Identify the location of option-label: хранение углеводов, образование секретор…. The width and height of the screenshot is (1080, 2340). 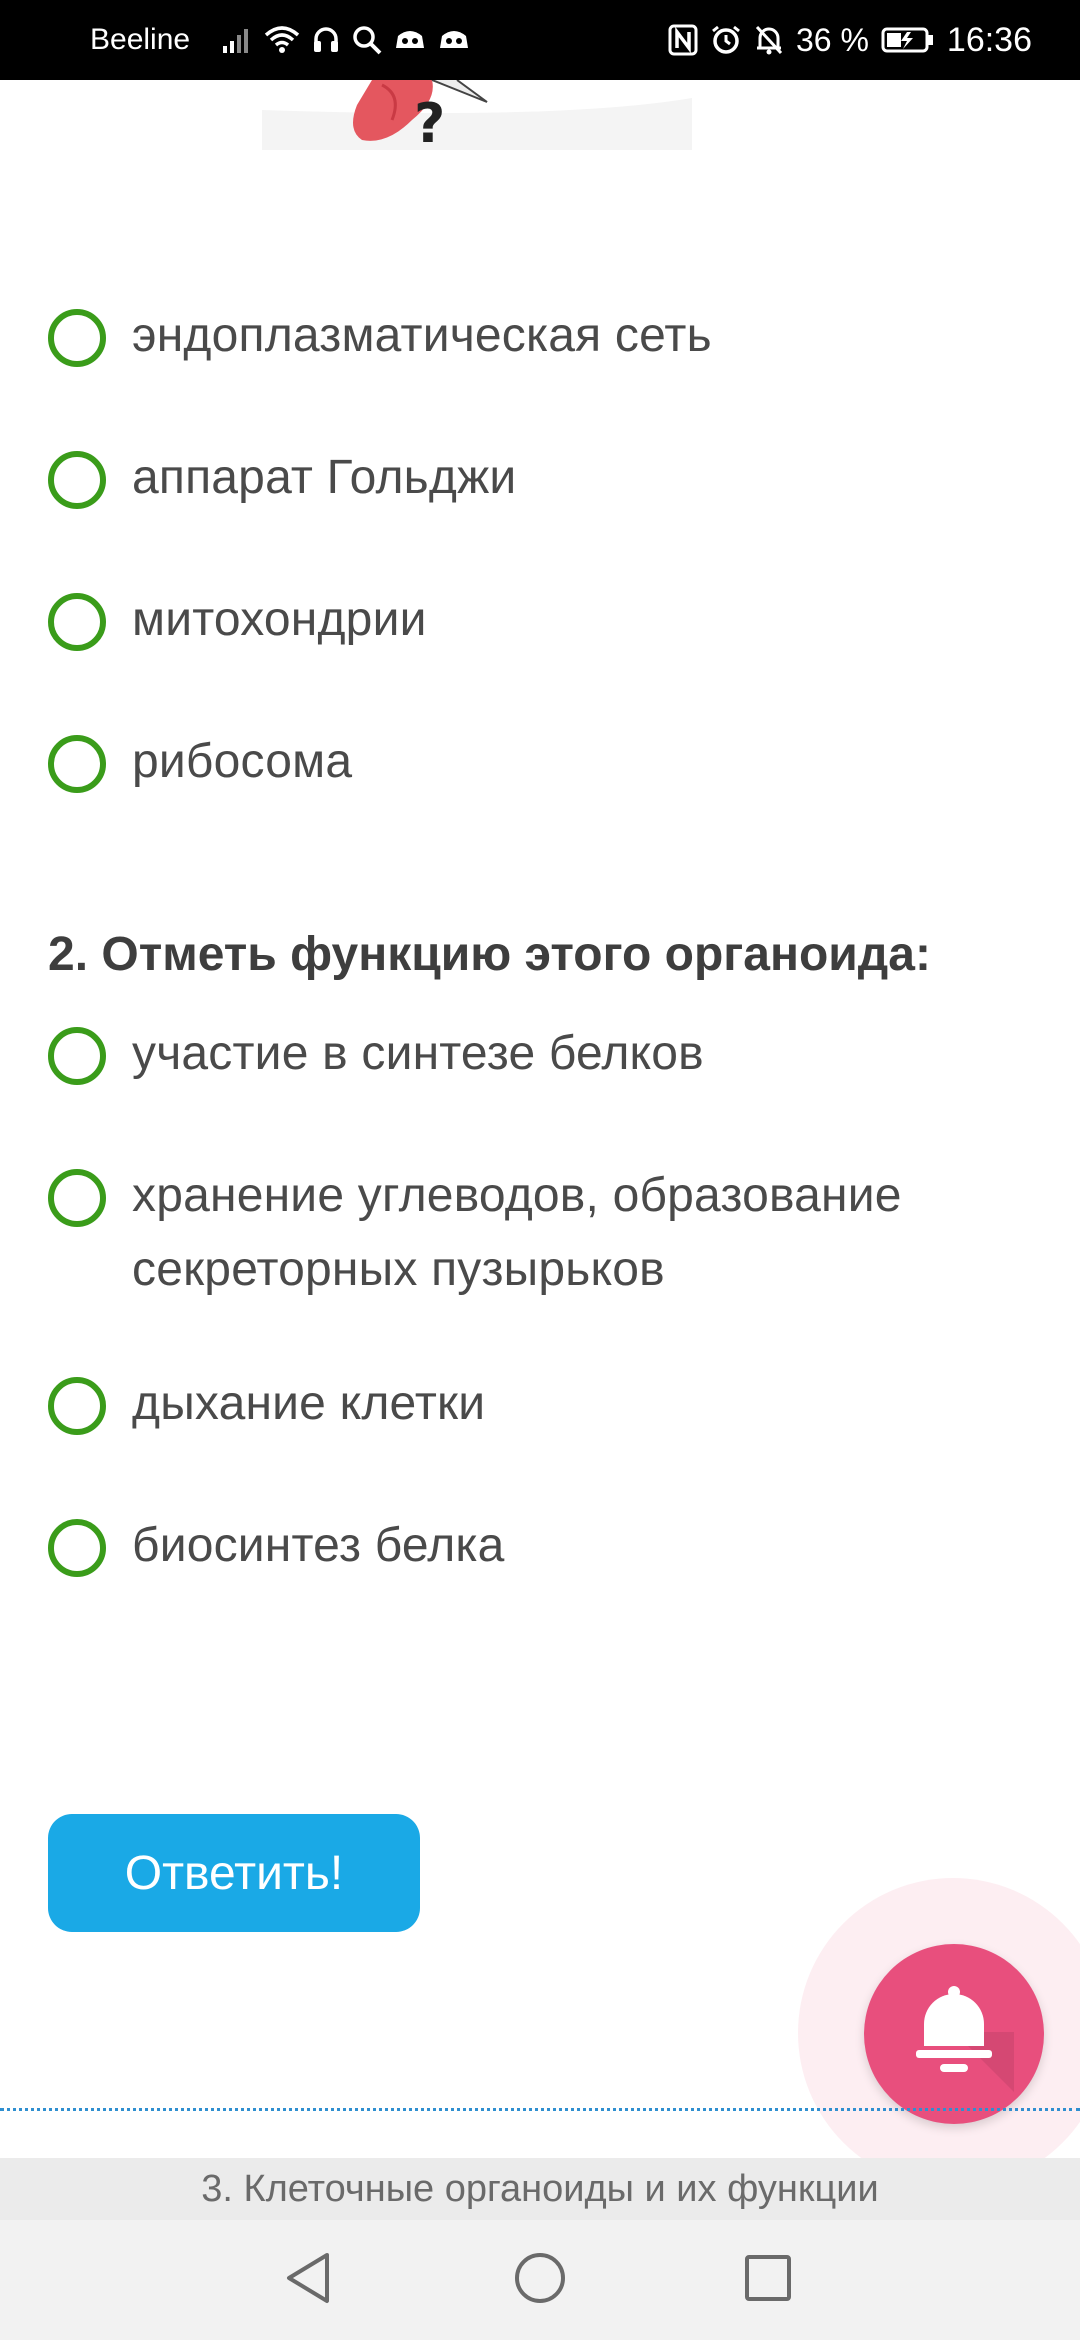
(517, 1232).